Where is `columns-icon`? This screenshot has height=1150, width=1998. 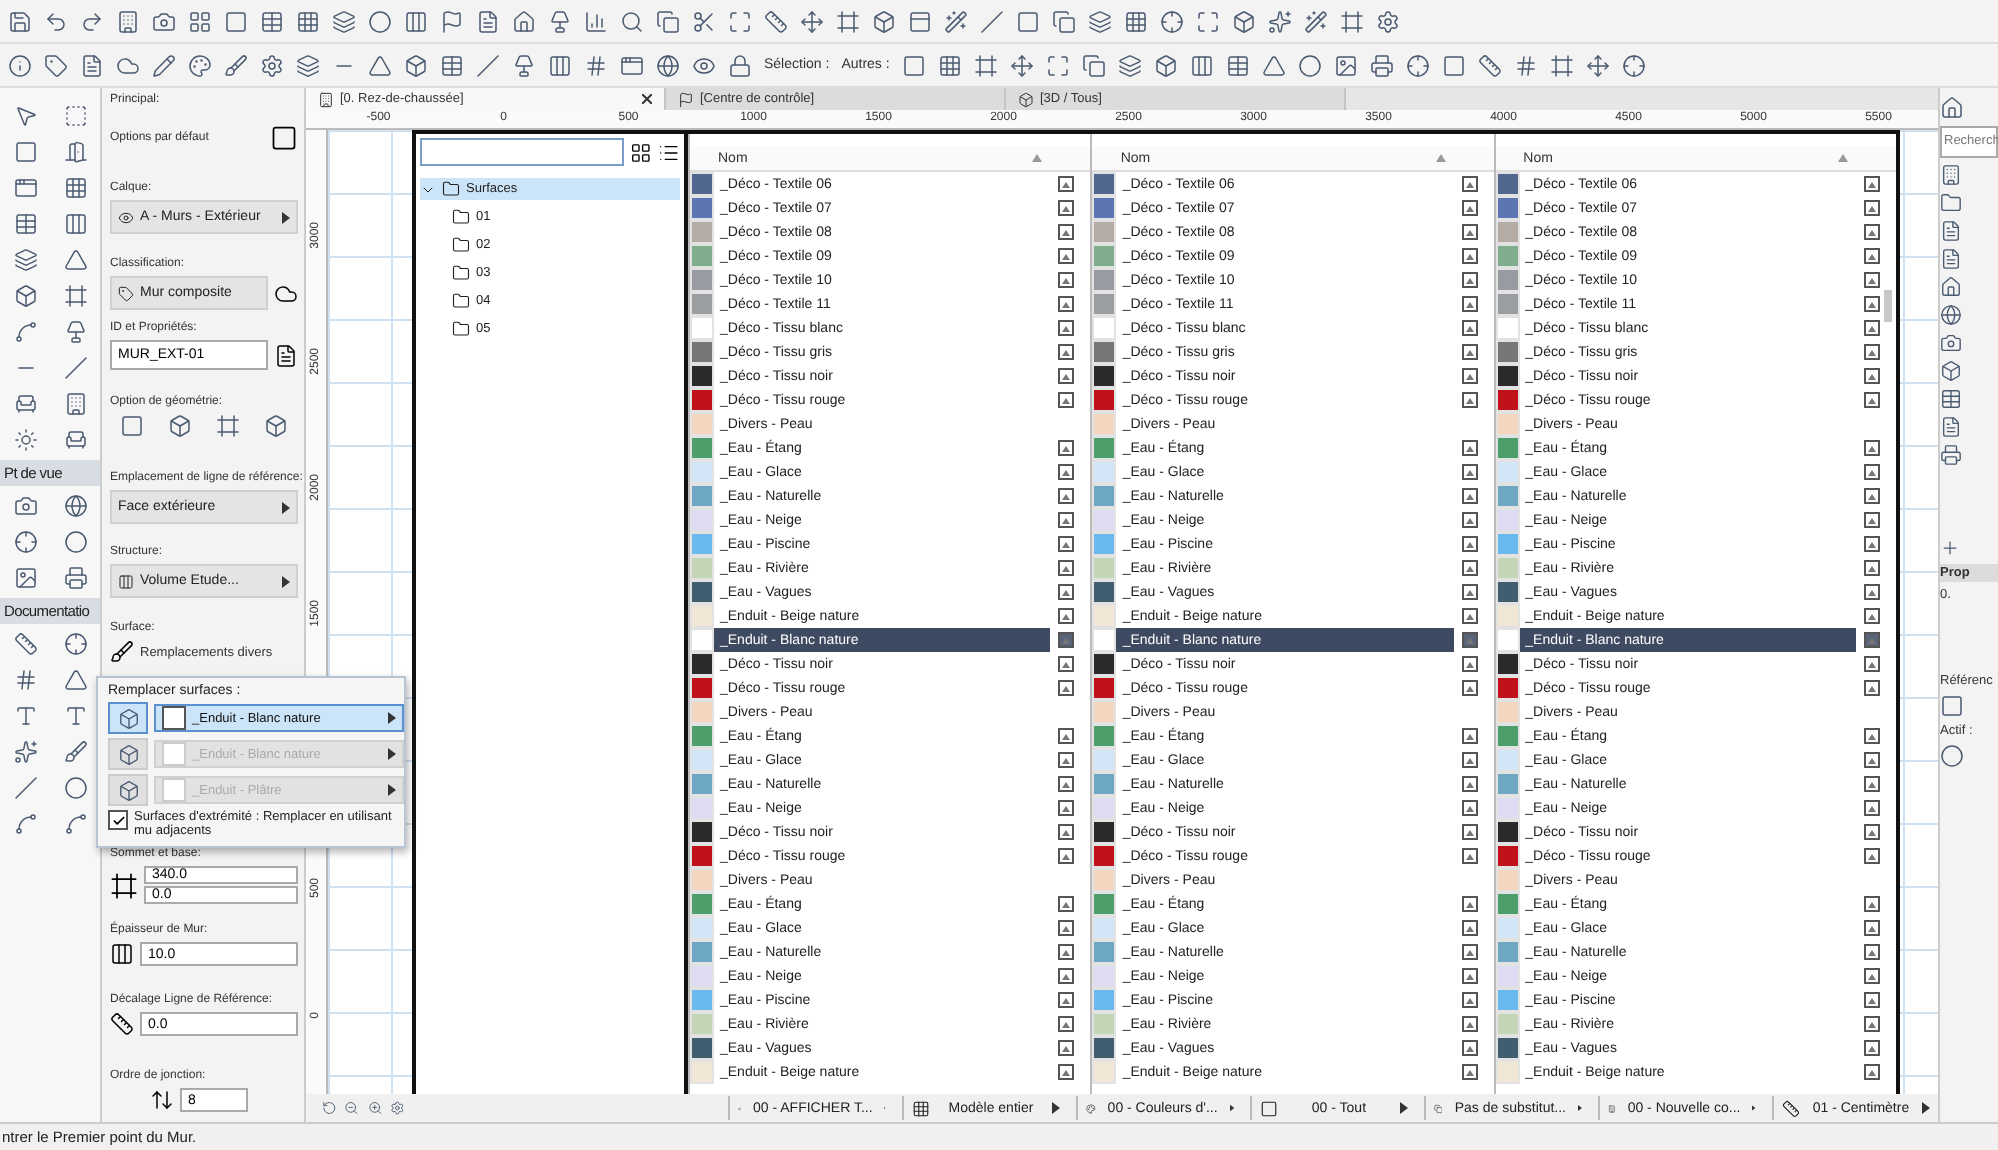
columns-icon is located at coordinates (560, 65).